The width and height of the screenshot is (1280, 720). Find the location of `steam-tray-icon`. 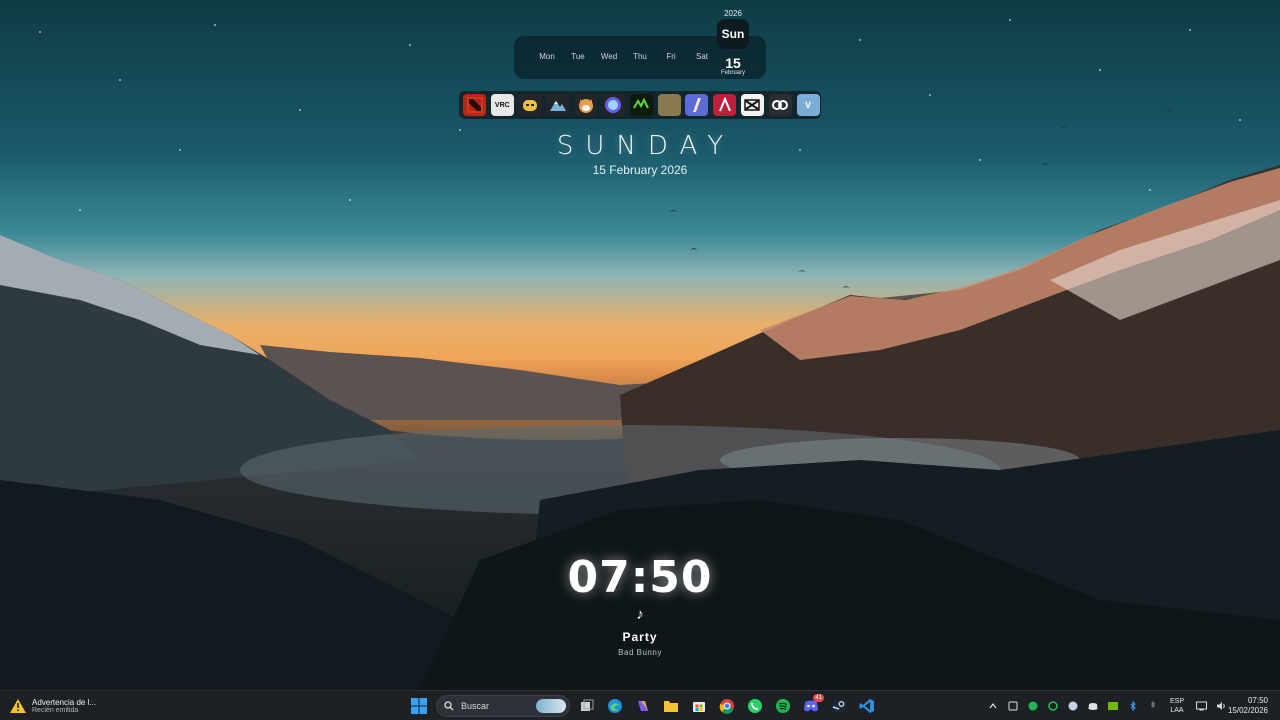

steam-tray-icon is located at coordinates (1073, 706).